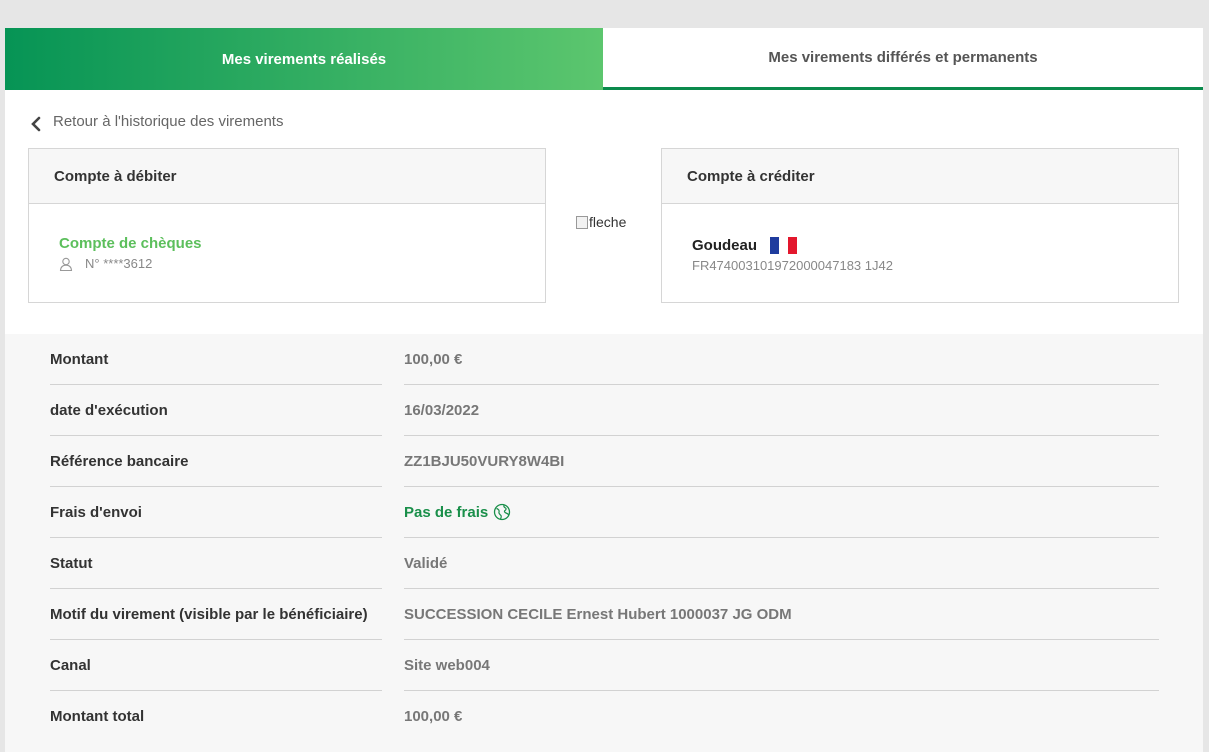  What do you see at coordinates (604, 716) in the screenshot?
I see `detail-row-total-amount: Montant total 100,00 €` at bounding box center [604, 716].